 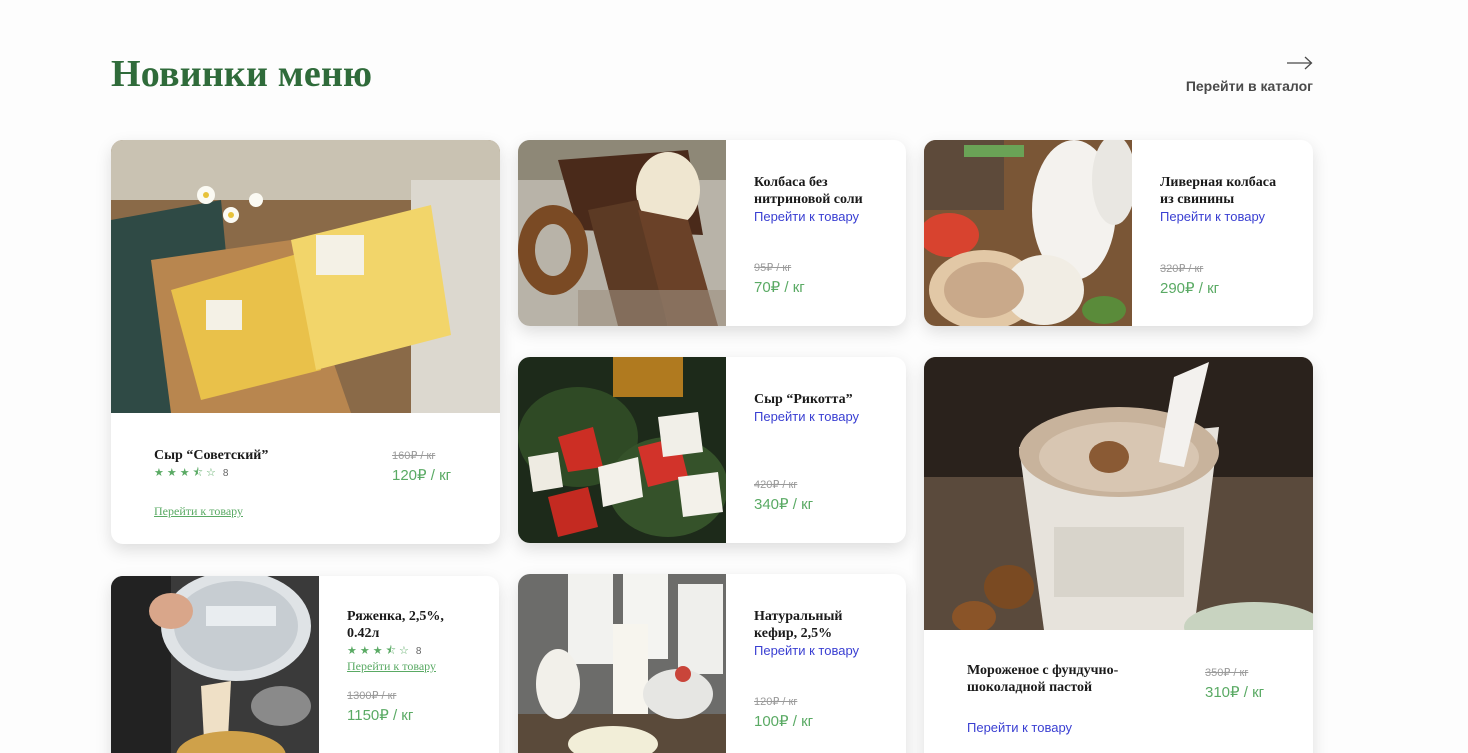 What do you see at coordinates (803, 399) in the screenshot?
I see `product-title: Сыр “Рикотта”` at bounding box center [803, 399].